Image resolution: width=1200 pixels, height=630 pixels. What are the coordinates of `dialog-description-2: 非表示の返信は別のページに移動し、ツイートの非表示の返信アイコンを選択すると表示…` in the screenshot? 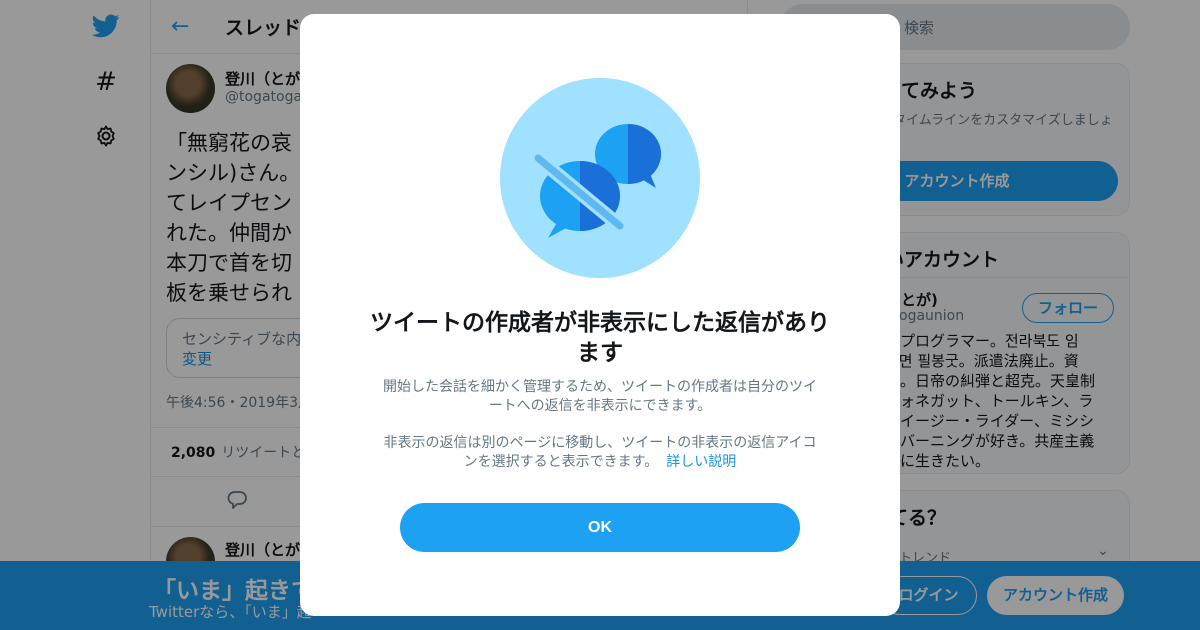 It's located at (600, 453).